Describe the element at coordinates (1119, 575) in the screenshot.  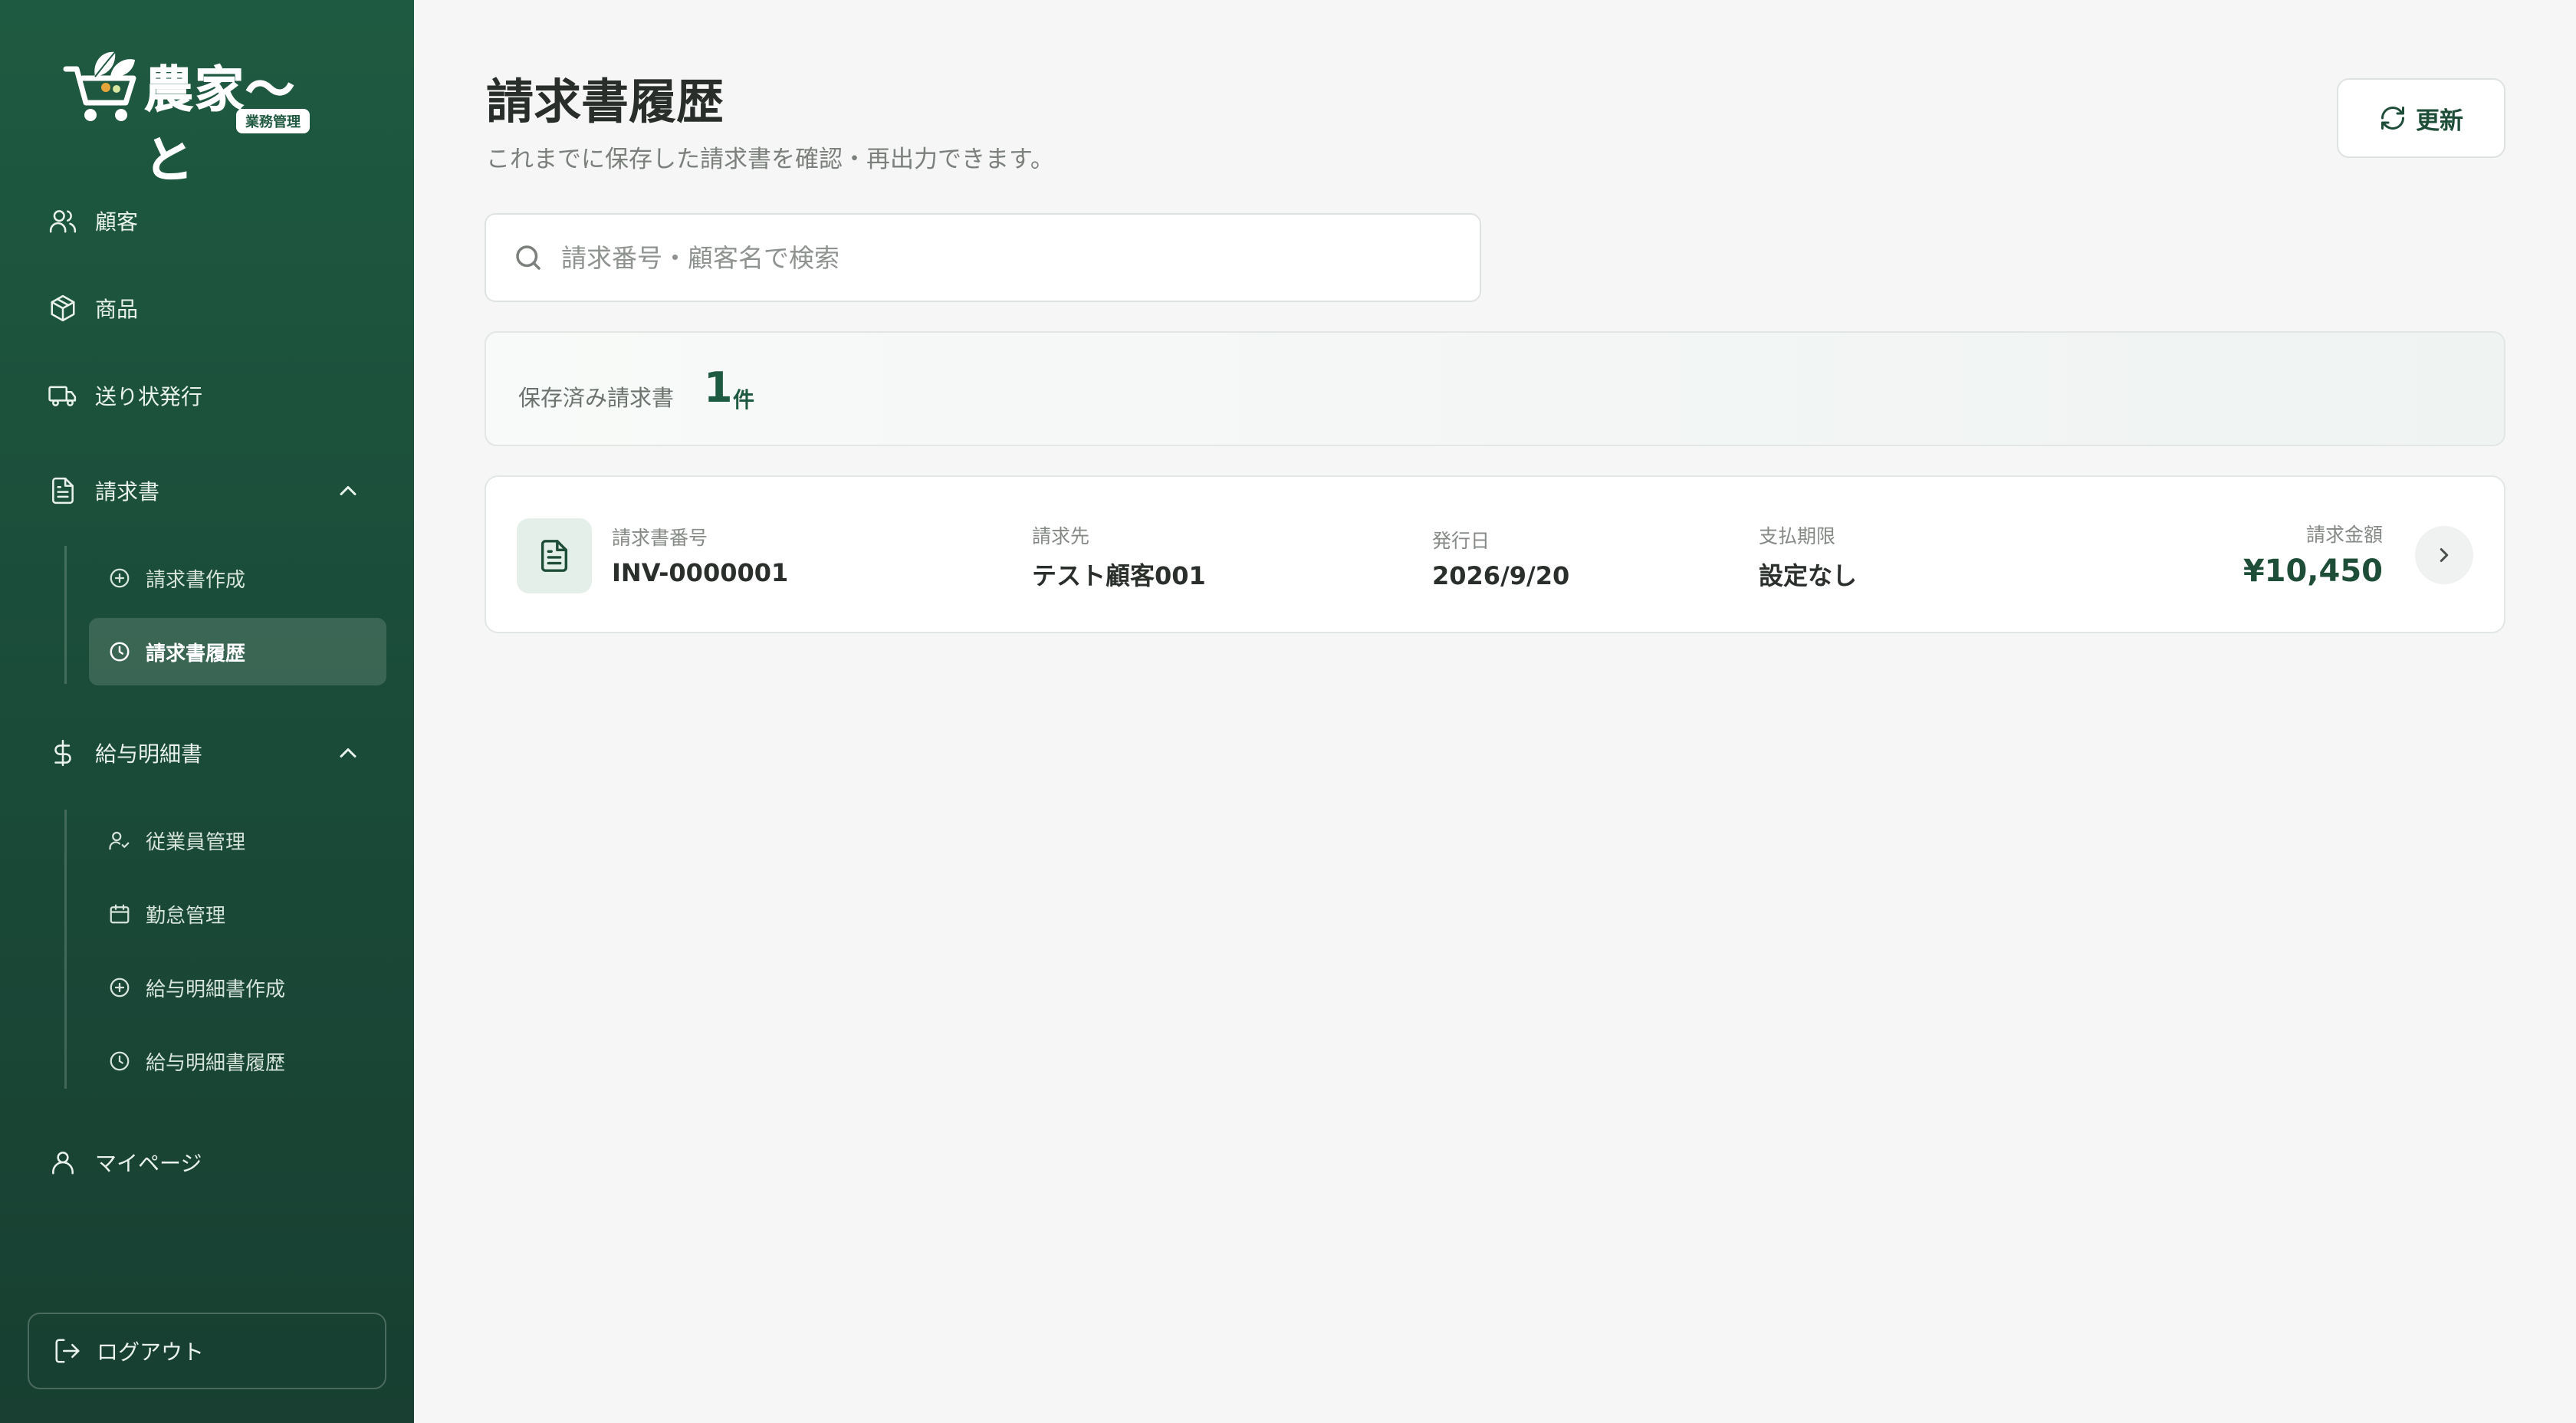
I see `invoice-client: テスト顧客001` at that location.